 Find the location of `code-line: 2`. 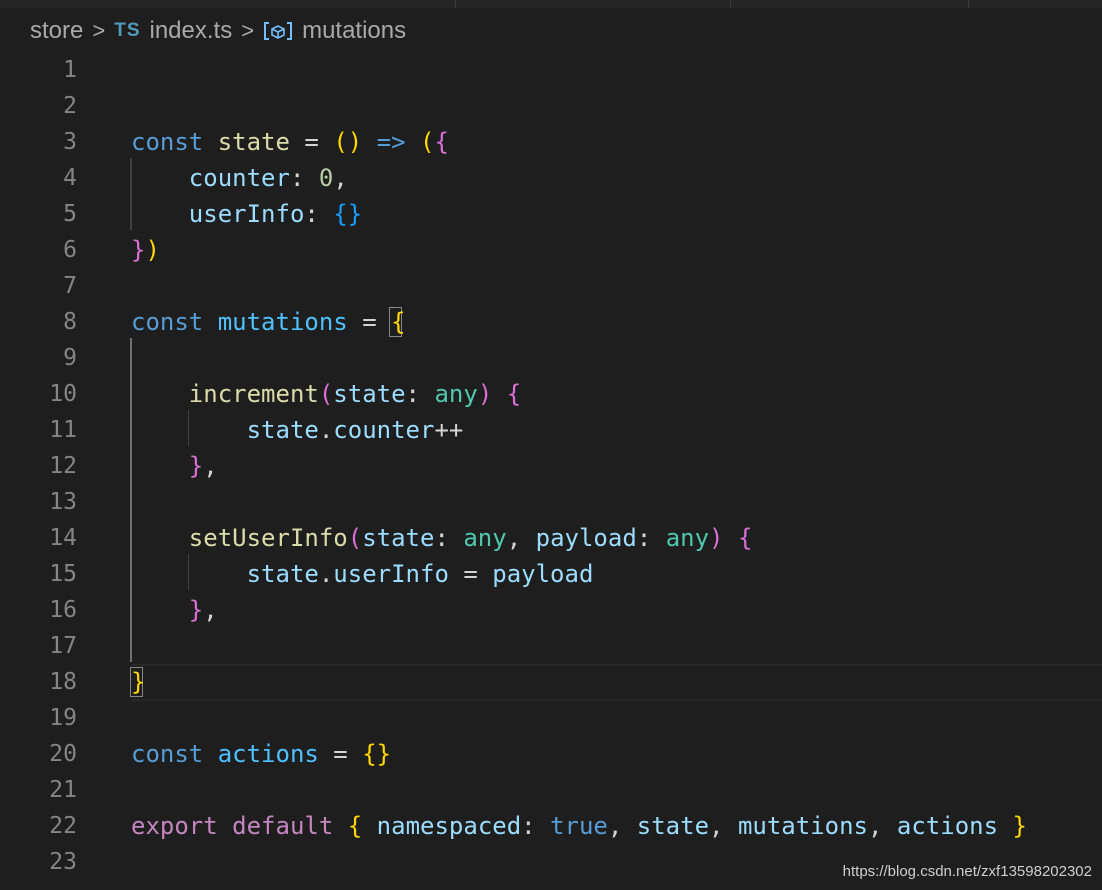

code-line: 2 is located at coordinates (551, 106).